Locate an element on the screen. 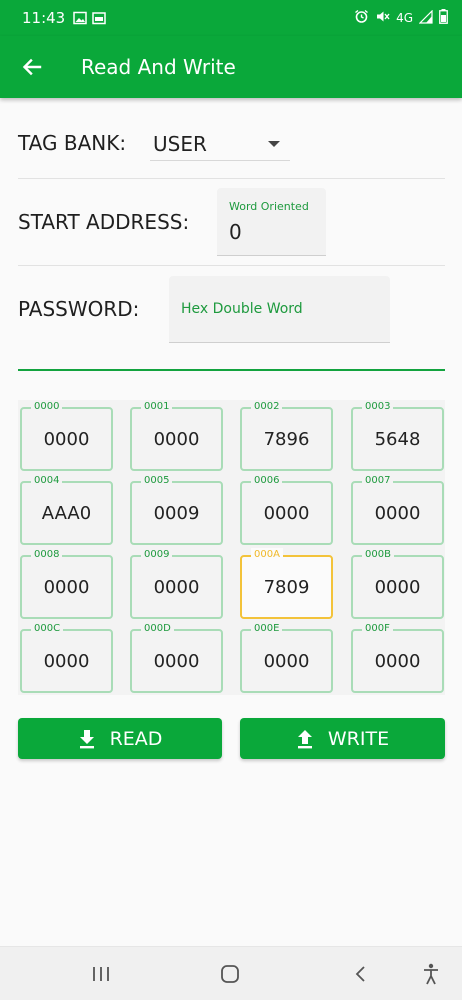  tag-bank-select: USER is located at coordinates (220, 144).